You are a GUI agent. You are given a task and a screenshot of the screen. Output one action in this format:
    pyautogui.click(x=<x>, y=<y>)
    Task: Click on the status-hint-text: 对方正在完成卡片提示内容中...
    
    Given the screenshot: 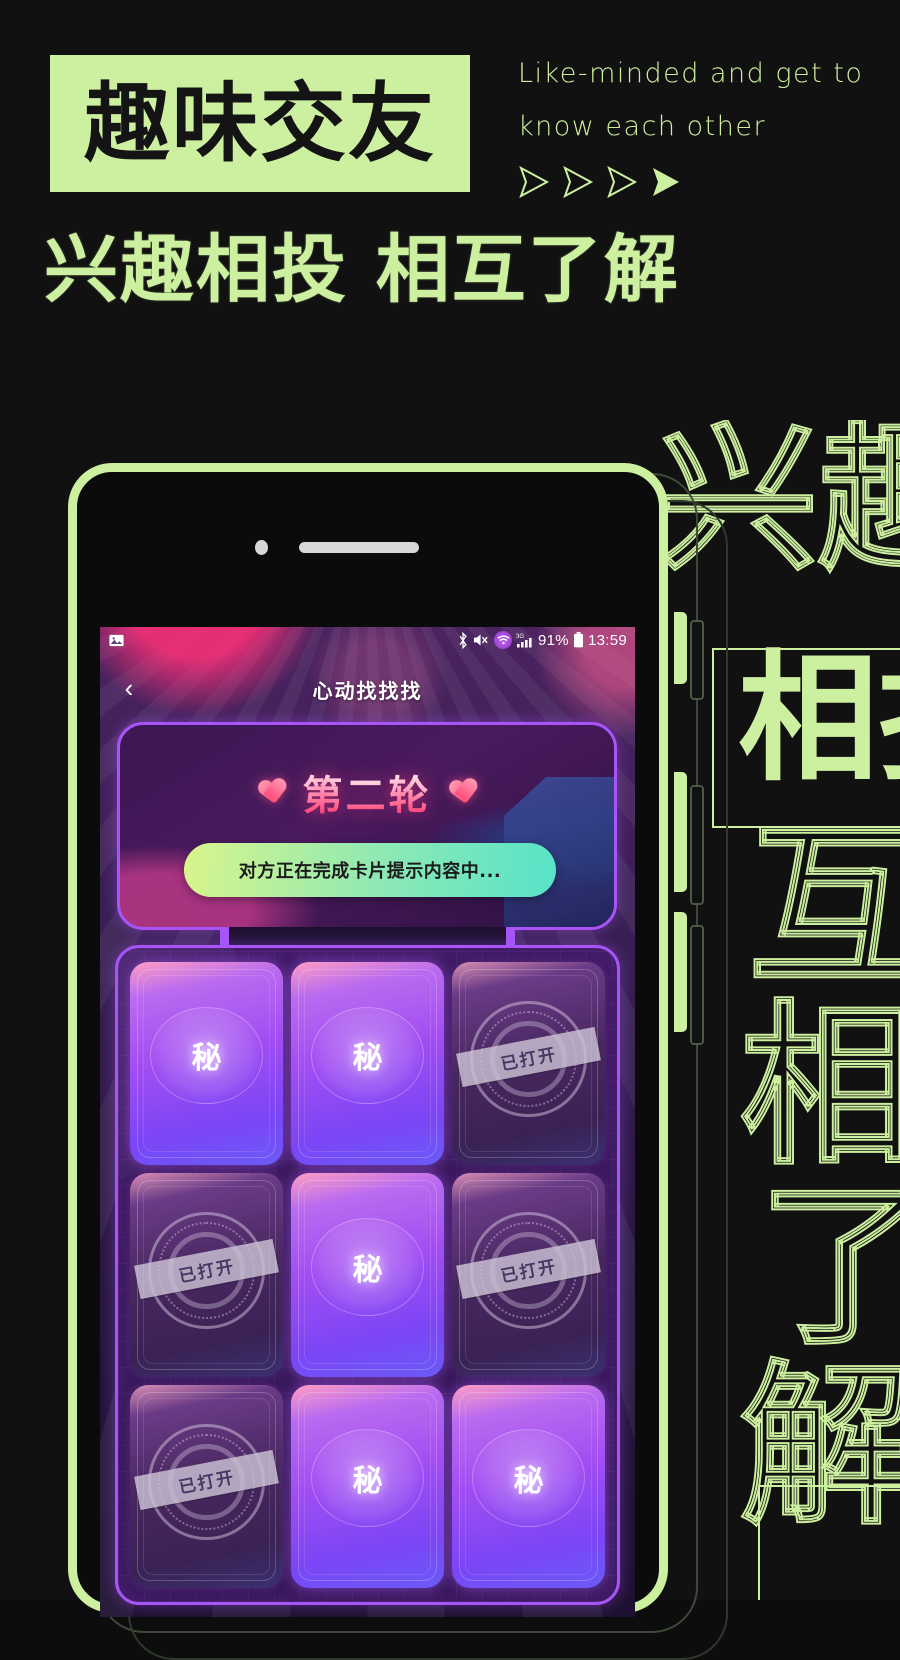 What is the action you would take?
    pyautogui.click(x=370, y=871)
    